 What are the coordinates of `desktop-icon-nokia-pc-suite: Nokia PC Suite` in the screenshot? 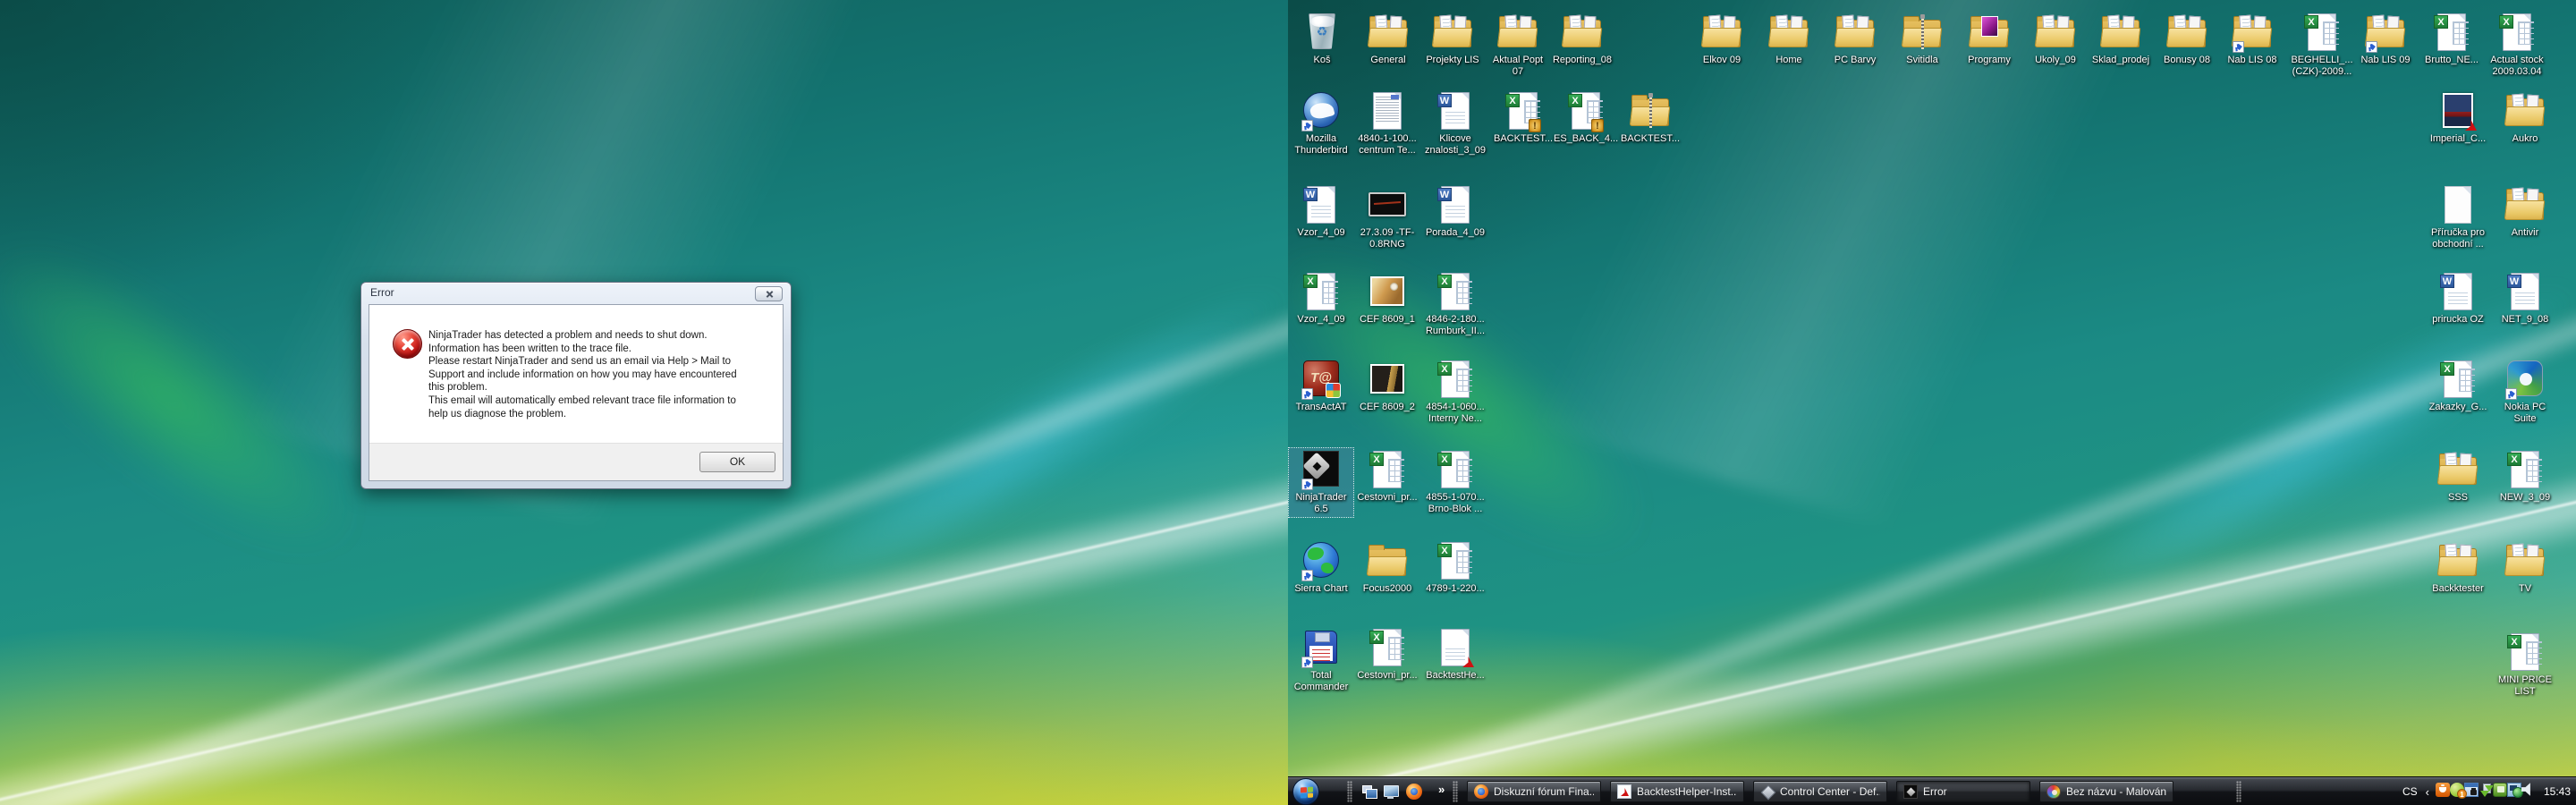 It's located at (2525, 392).